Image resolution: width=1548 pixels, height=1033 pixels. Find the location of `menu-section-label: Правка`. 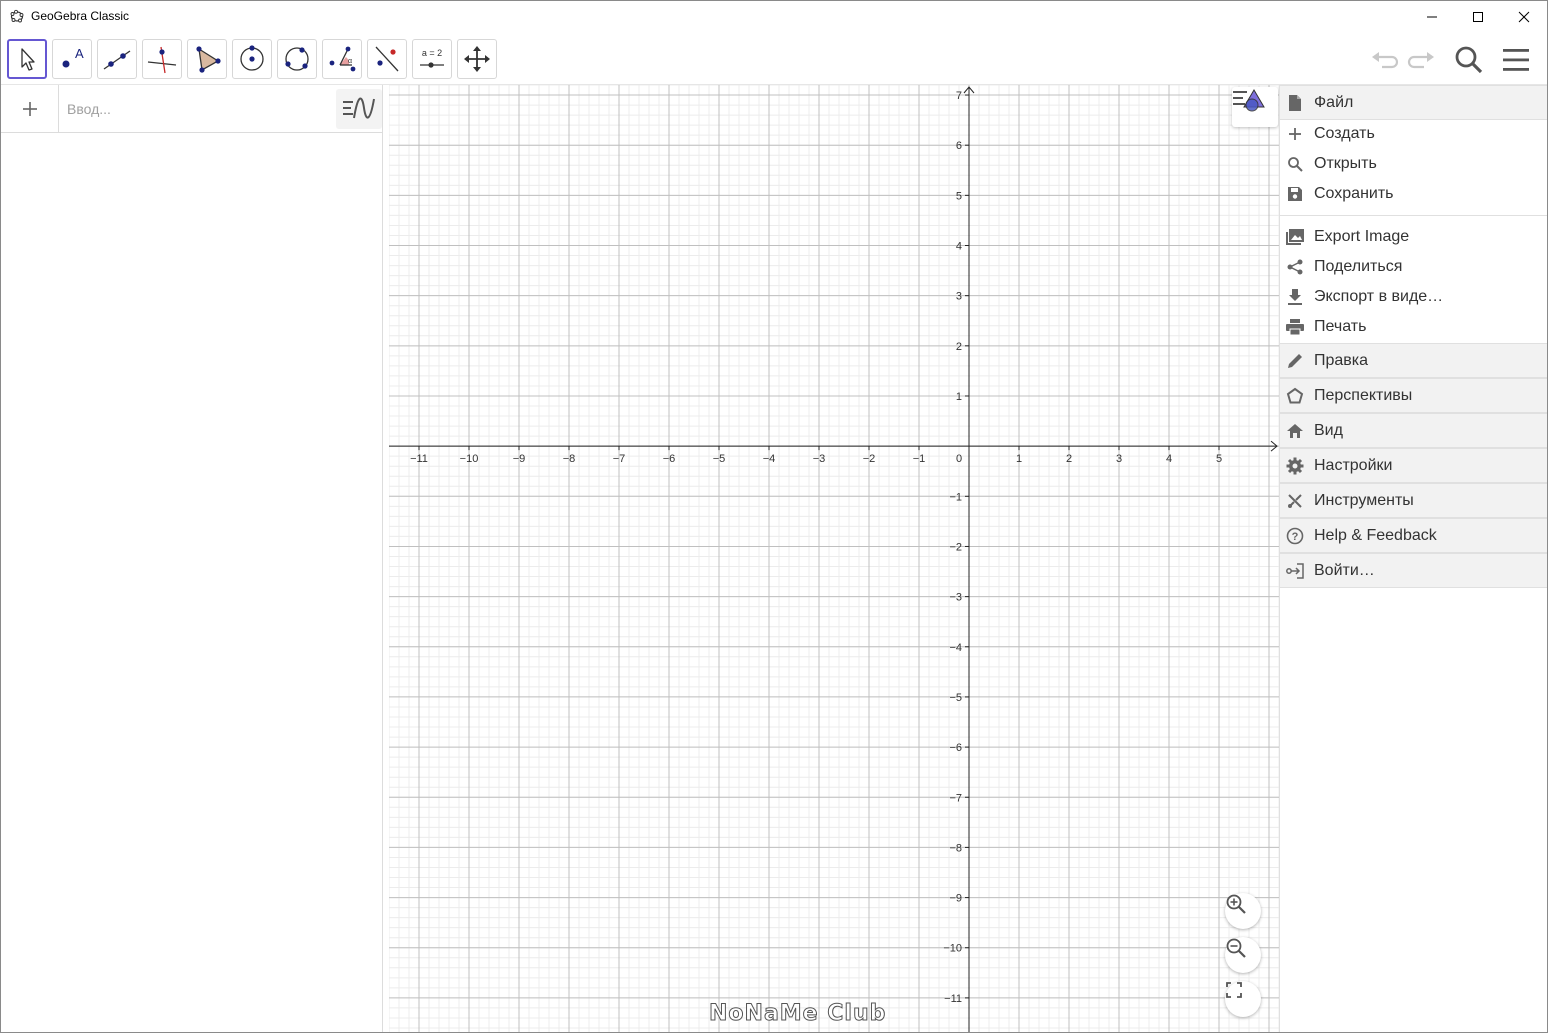

menu-section-label: Правка is located at coordinates (1341, 360).